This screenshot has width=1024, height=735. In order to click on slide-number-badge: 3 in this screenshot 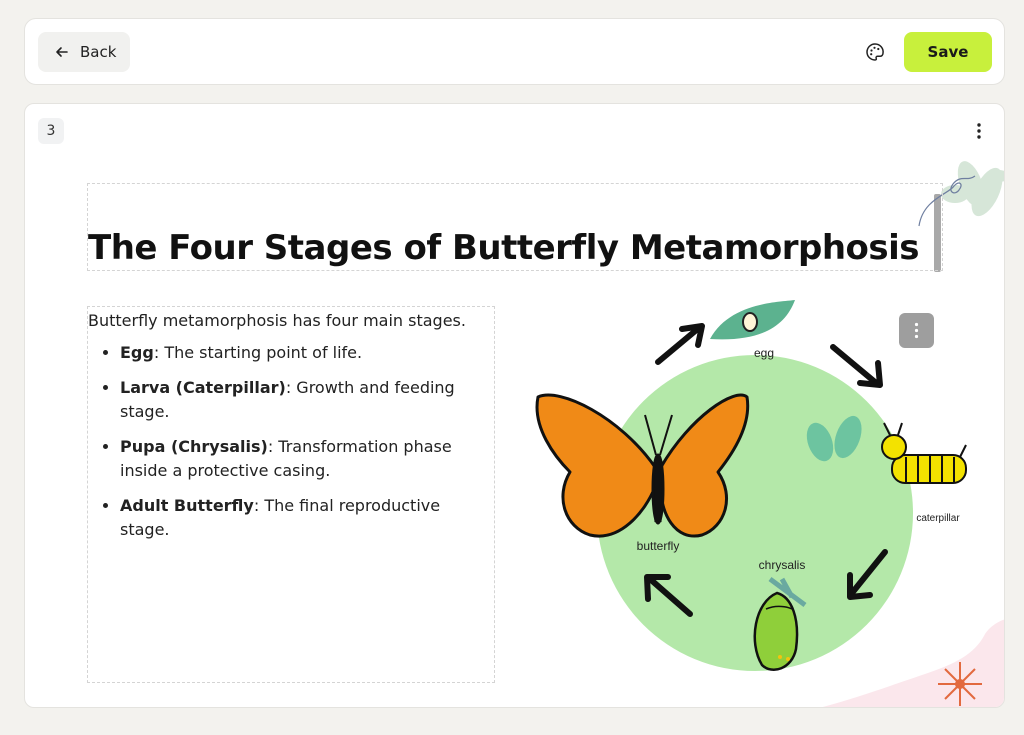, I will do `click(51, 131)`.